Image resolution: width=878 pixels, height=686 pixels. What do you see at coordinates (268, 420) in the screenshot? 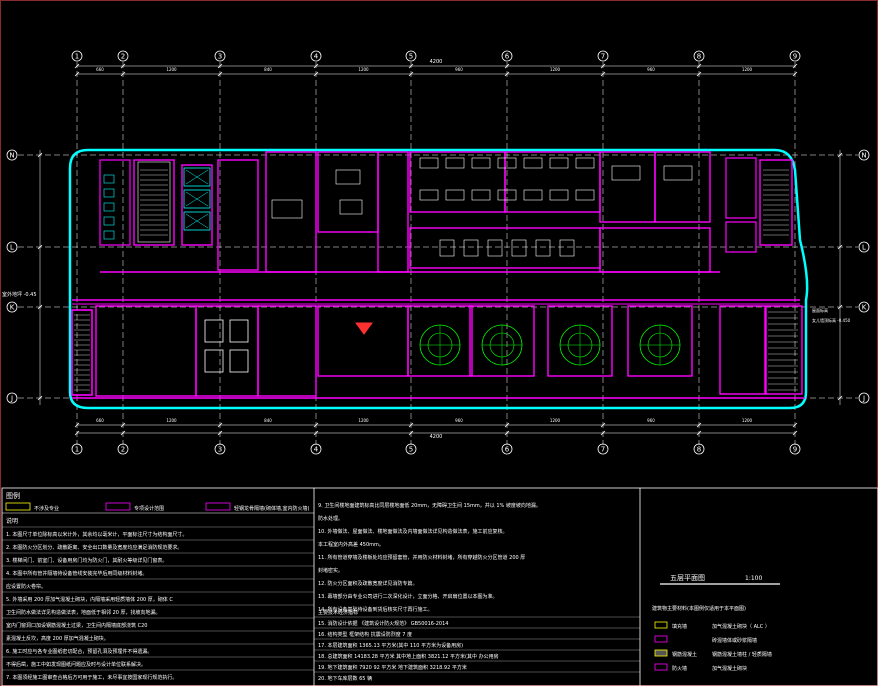
I see `dim-span-bottom: 840` at bounding box center [268, 420].